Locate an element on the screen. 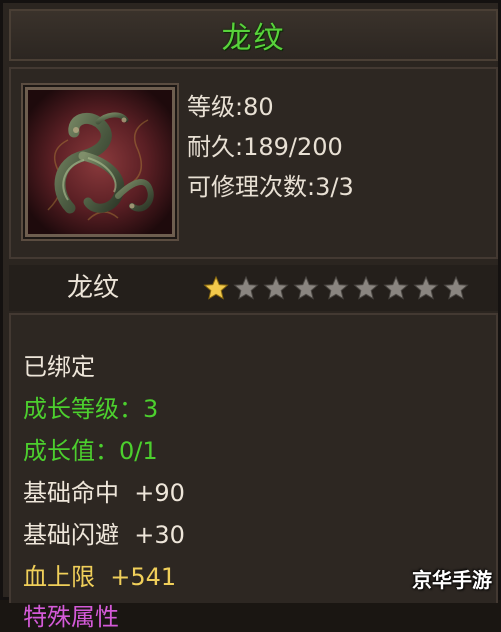 Image resolution: width=501 pixels, height=632 pixels. base-dodge: 基础闪避 +30 is located at coordinates (104, 535).